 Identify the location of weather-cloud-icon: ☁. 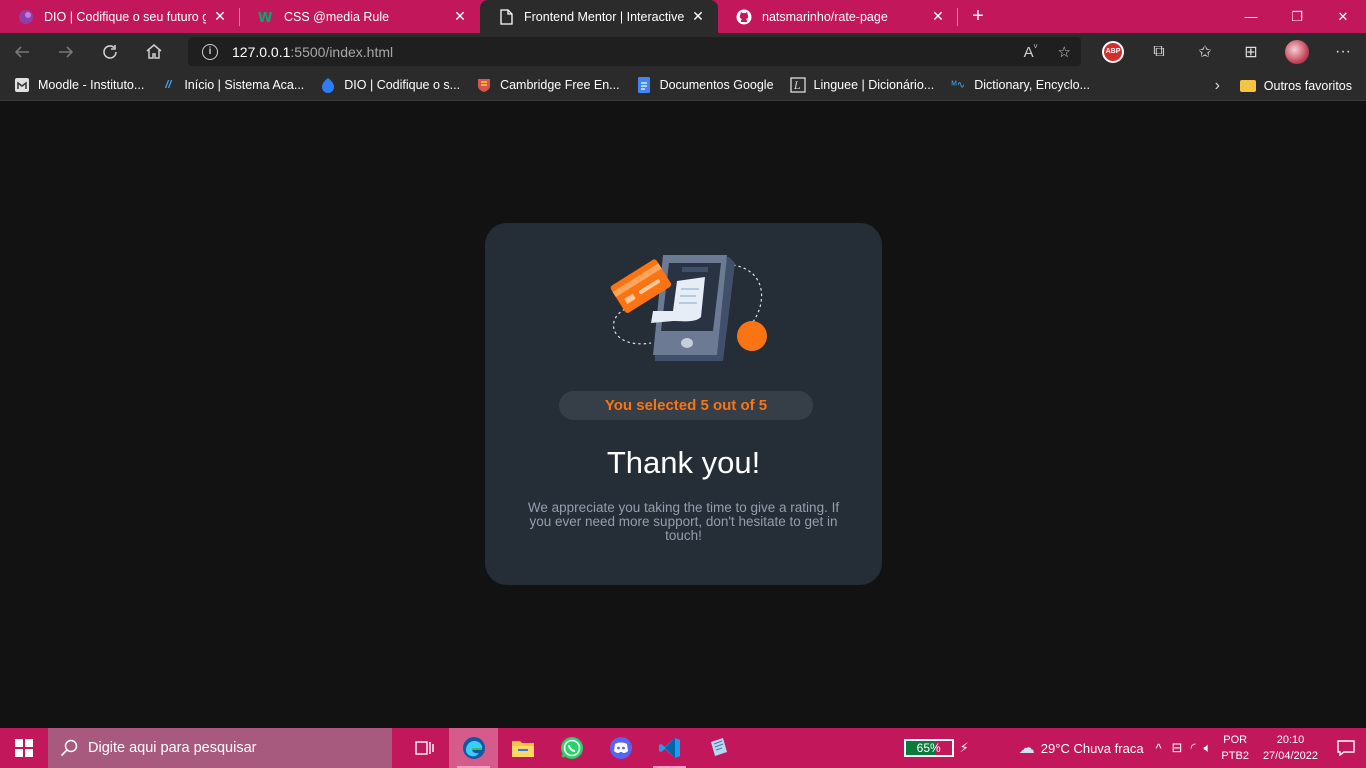
(1027, 748).